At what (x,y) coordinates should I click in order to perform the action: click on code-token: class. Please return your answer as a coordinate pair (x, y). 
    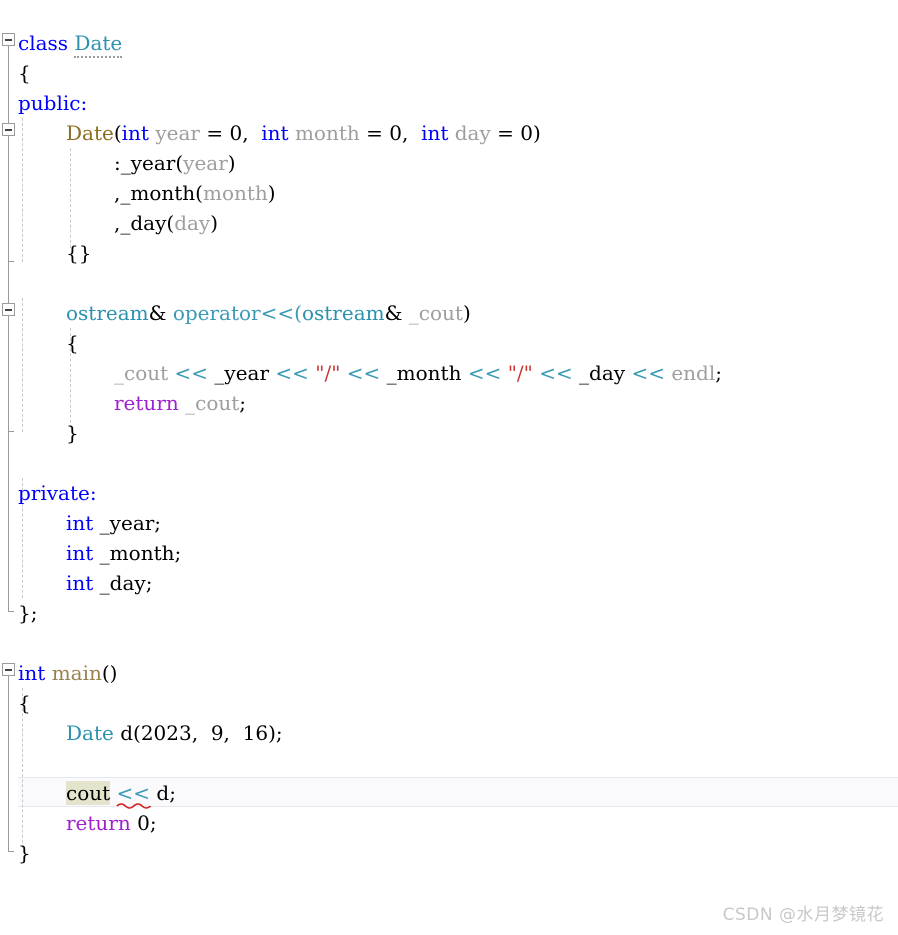
    Looking at the image, I should click on (46, 43).